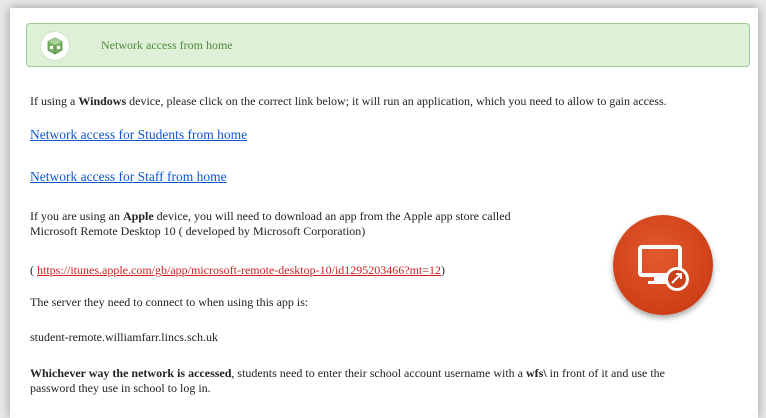  What do you see at coordinates (605, 373) in the screenshot?
I see `footer-text-rest: in front of it and use the` at bounding box center [605, 373].